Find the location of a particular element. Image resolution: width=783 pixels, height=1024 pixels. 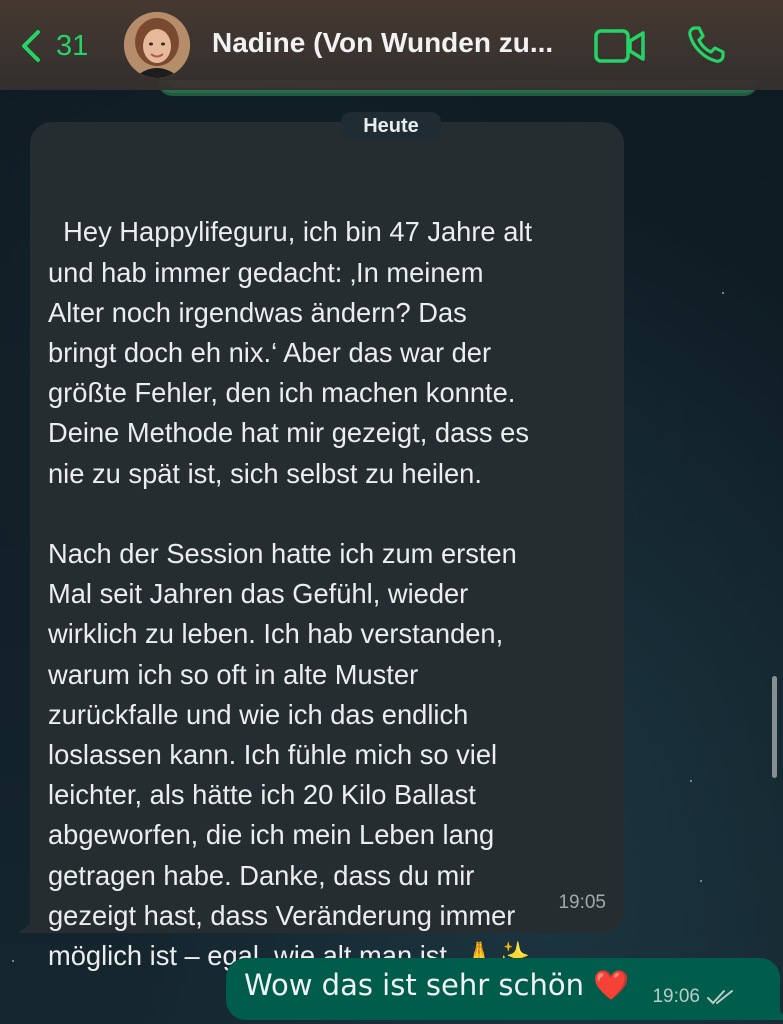

message-text: Wow das ist sehr schön ❤️ is located at coordinates (437, 985).